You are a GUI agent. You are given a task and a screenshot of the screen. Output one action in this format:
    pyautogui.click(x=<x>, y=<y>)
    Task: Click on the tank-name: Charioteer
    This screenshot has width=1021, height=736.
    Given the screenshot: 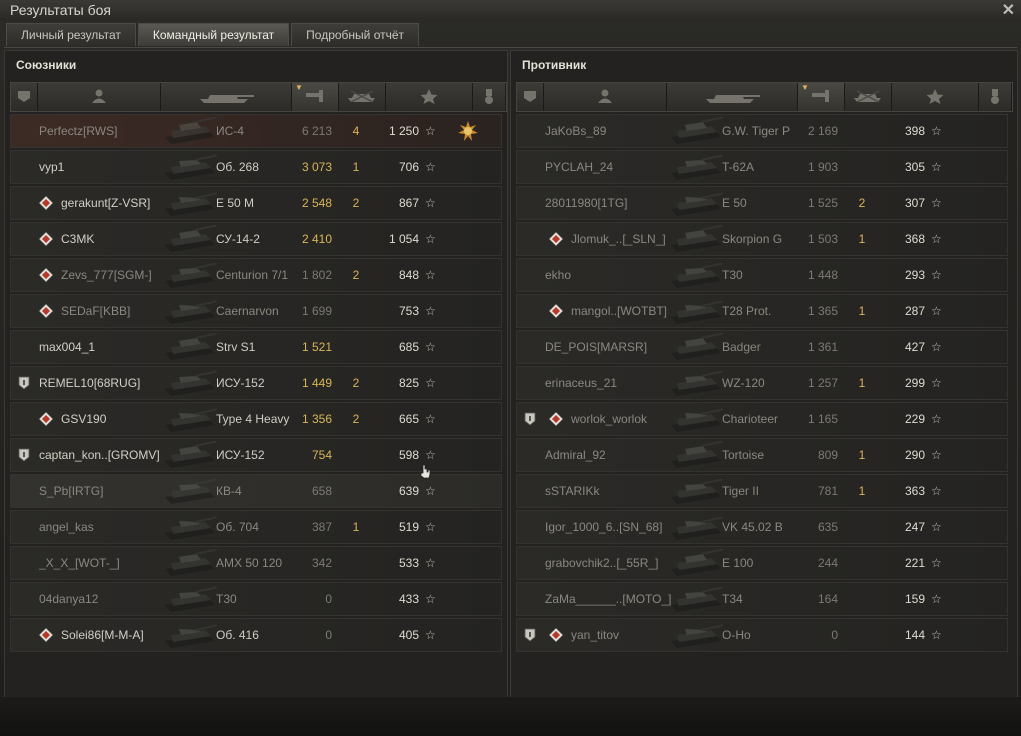 What is the action you would take?
    pyautogui.click(x=750, y=419)
    